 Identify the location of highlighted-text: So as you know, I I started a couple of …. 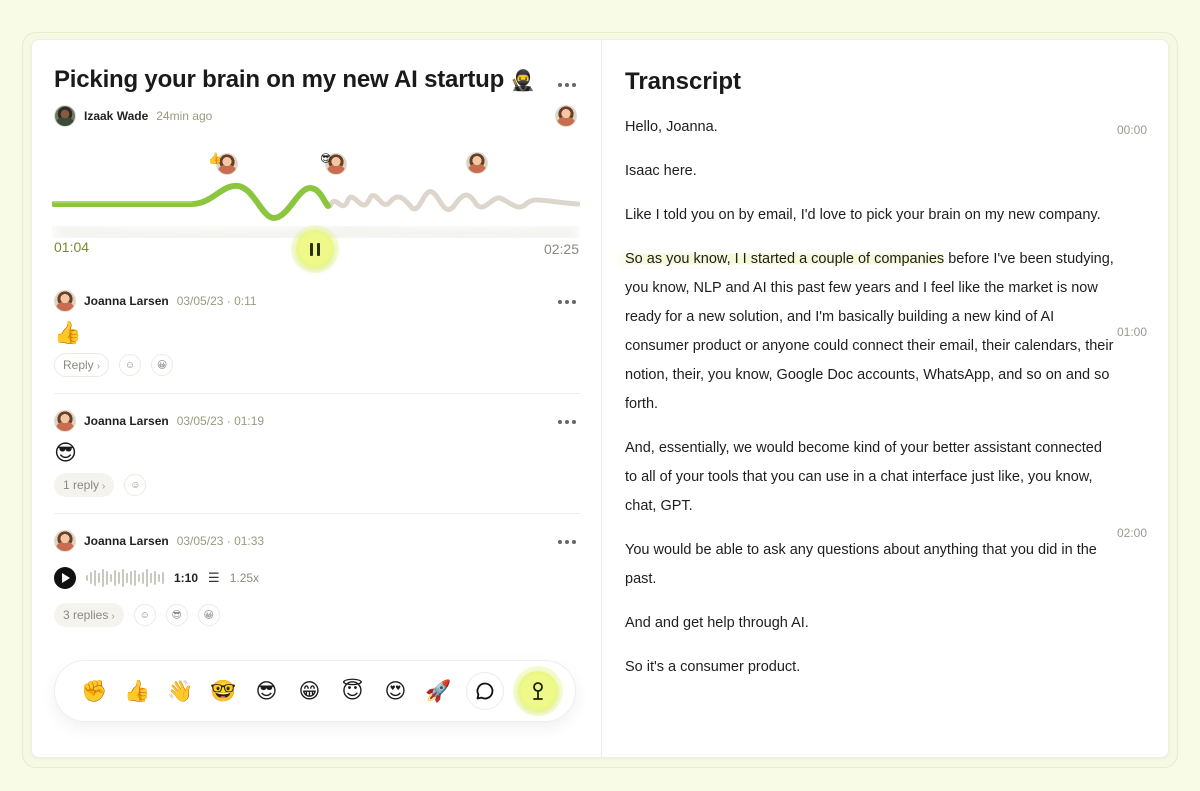
(785, 259).